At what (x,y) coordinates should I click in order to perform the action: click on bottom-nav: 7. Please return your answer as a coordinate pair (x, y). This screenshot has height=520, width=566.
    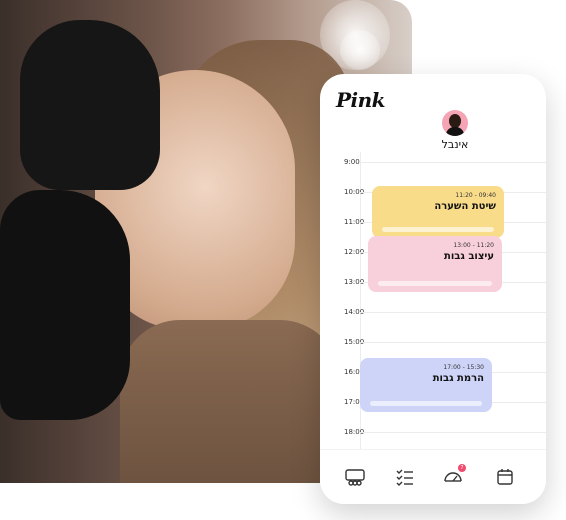
    Looking at the image, I should click on (433, 476).